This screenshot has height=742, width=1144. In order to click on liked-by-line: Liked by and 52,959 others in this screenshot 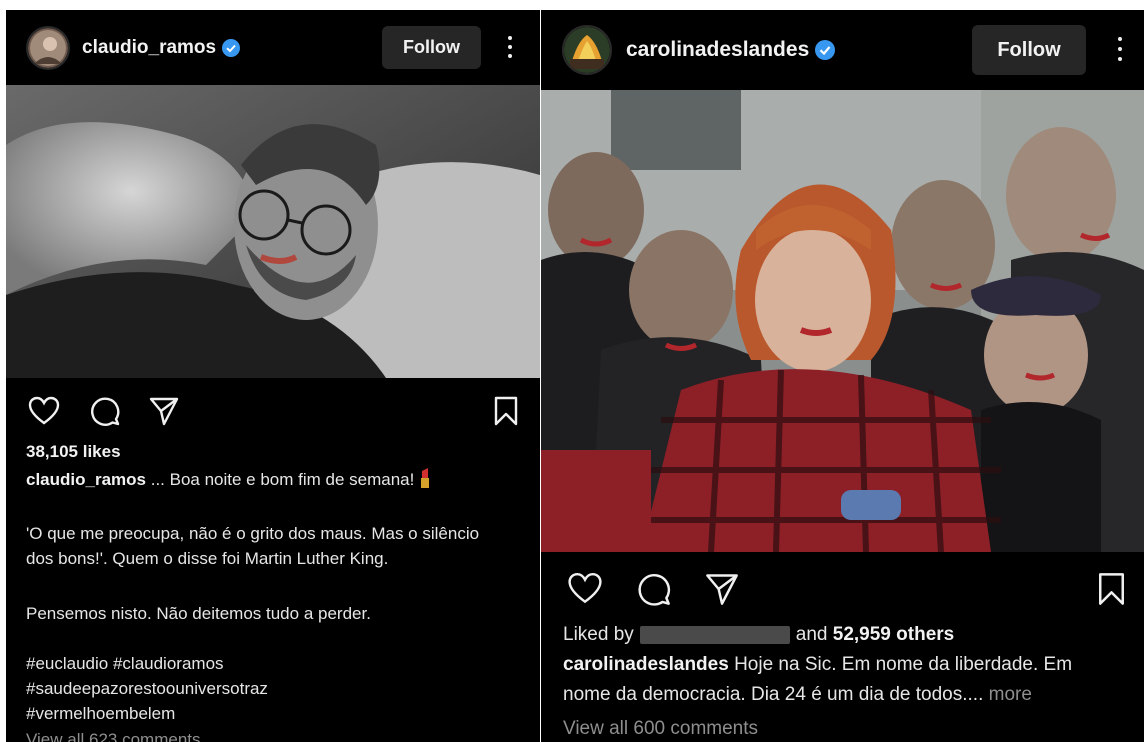, I will do `click(758, 635)`.